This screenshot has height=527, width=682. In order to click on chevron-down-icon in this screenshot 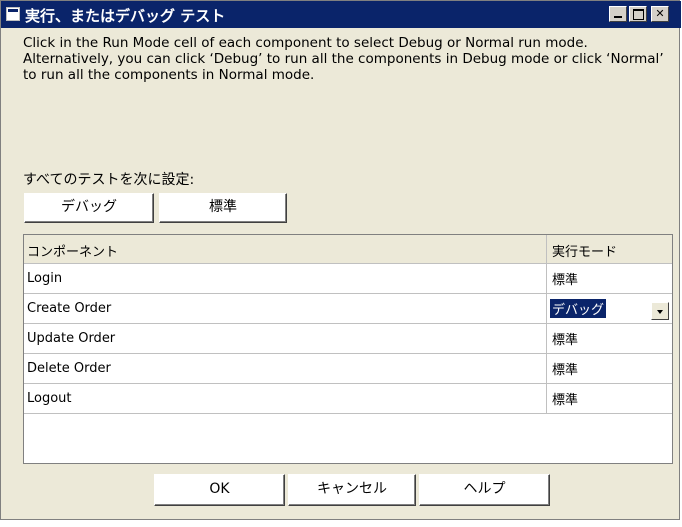, I will do `click(660, 312)`.